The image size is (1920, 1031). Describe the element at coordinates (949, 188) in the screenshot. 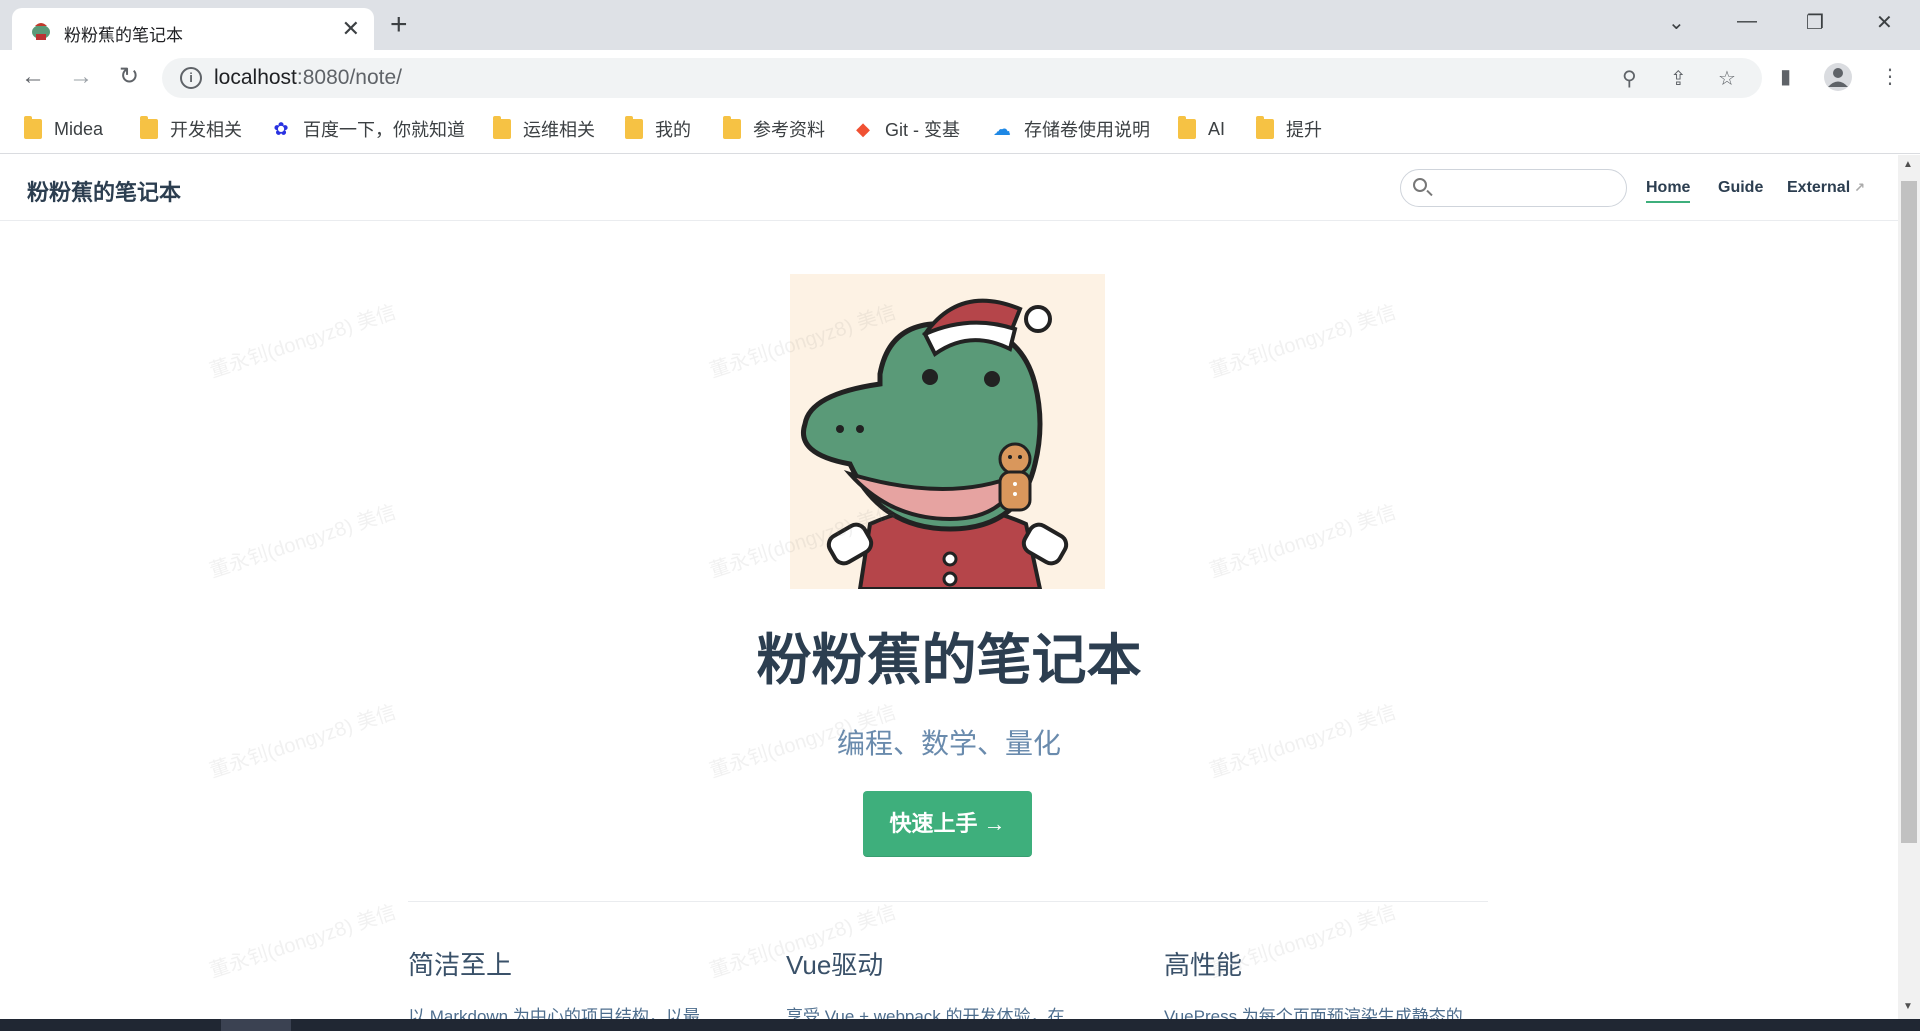

I see `site-navbar: 粉粉蕉的笔记本 Home Guide External ↗` at that location.